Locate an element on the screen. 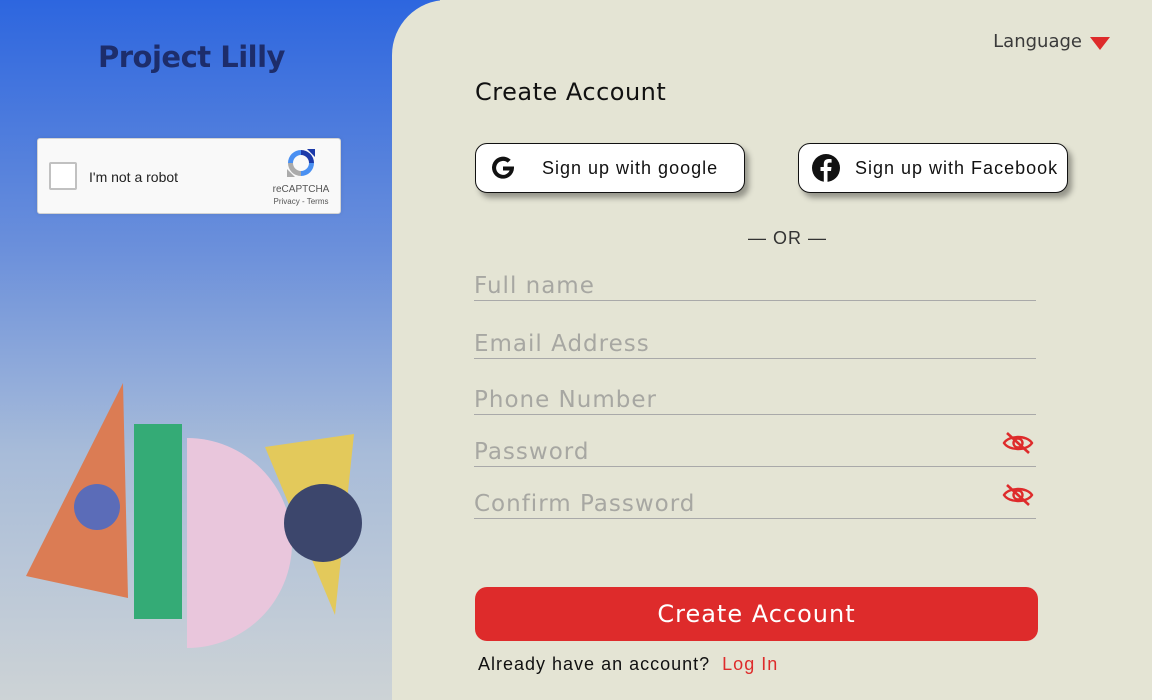  green-rectangle-shape is located at coordinates (158, 521).